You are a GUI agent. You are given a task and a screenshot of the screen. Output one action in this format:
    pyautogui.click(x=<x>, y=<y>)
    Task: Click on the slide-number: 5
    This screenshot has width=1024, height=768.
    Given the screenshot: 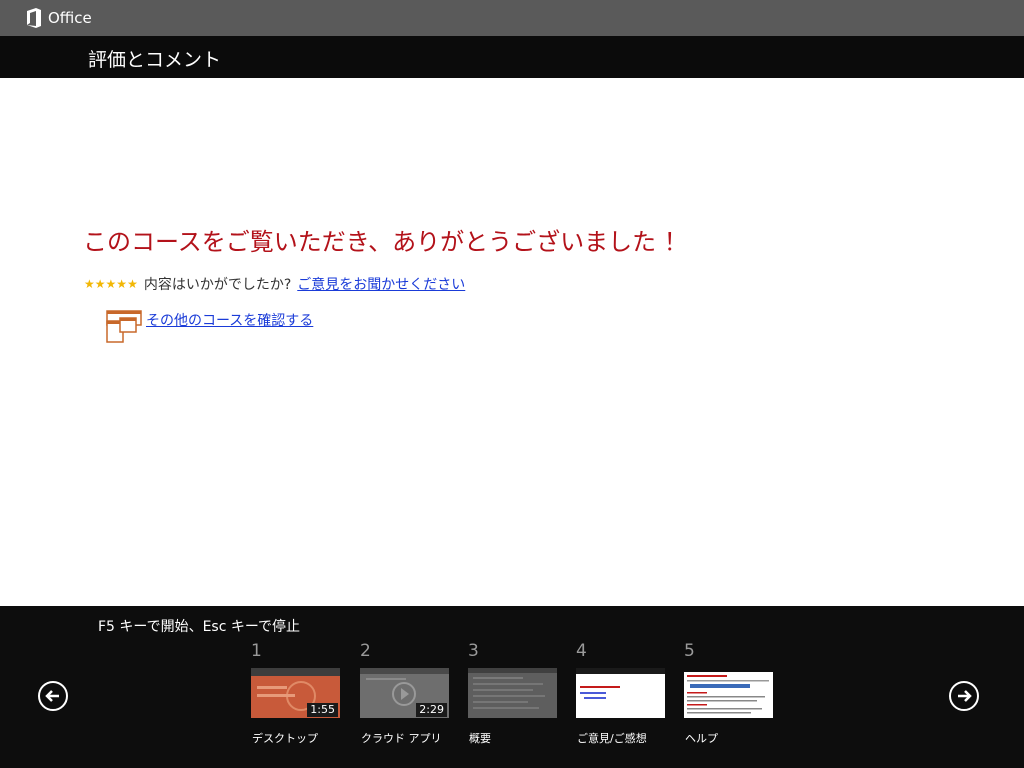 What is the action you would take?
    pyautogui.click(x=689, y=651)
    